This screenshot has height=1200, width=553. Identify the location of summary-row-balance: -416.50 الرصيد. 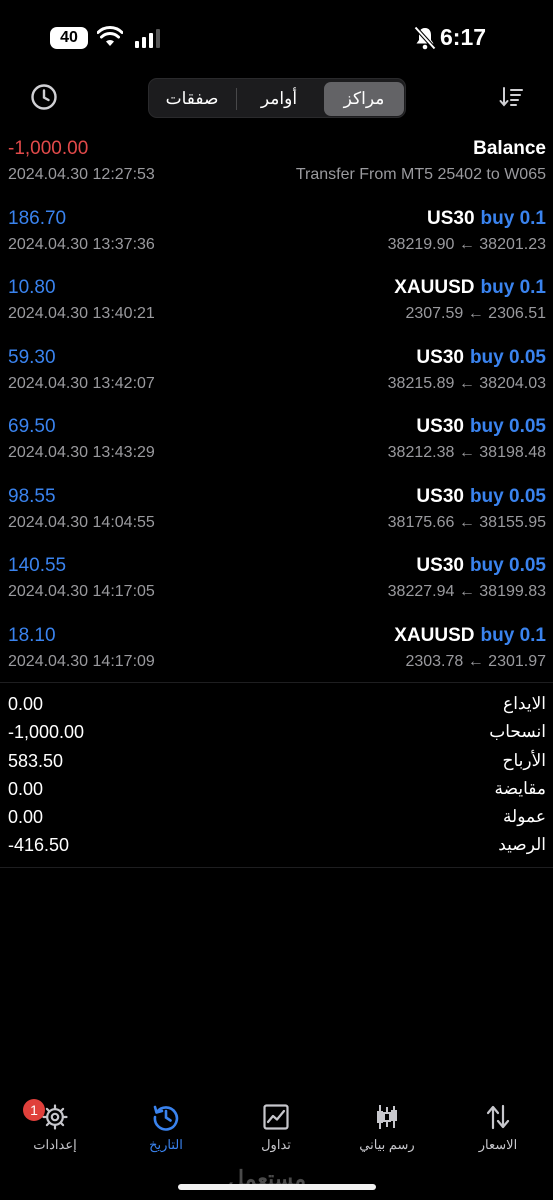
(276, 847).